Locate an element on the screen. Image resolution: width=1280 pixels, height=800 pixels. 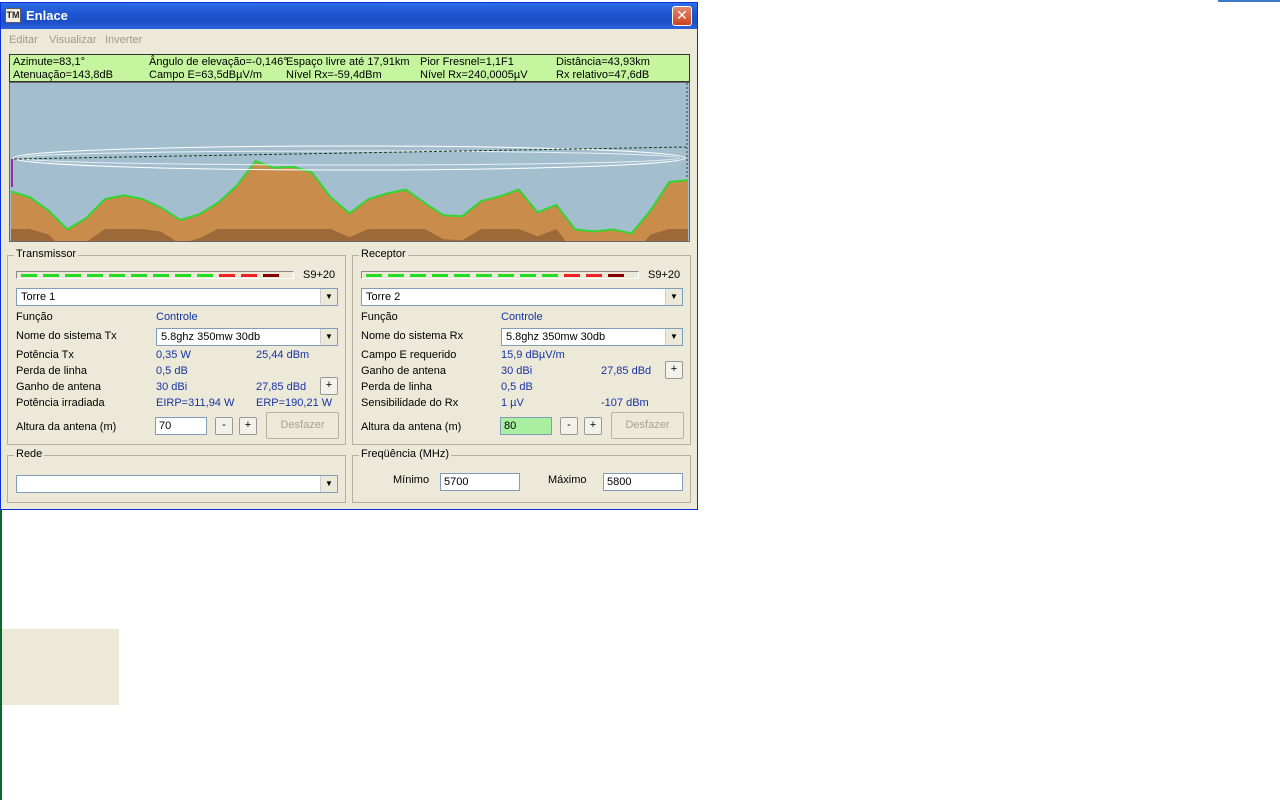
rx-campo-label: Campo E requerido is located at coordinates (409, 355).